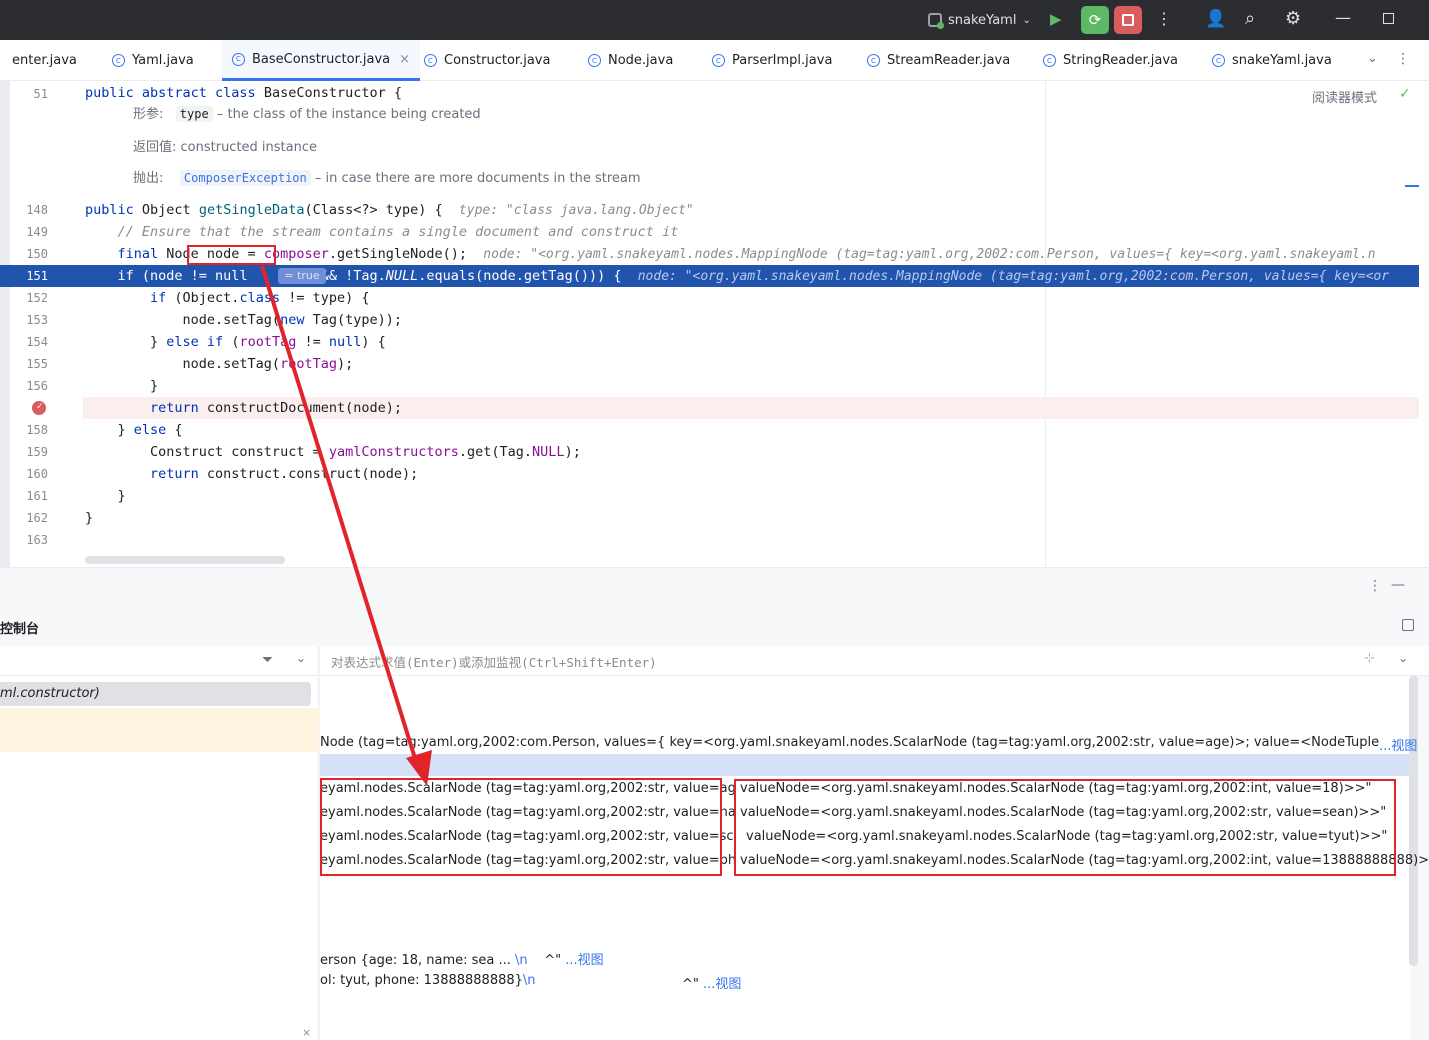  I want to click on code-line: if (Object.class != type) {, so click(227, 298).